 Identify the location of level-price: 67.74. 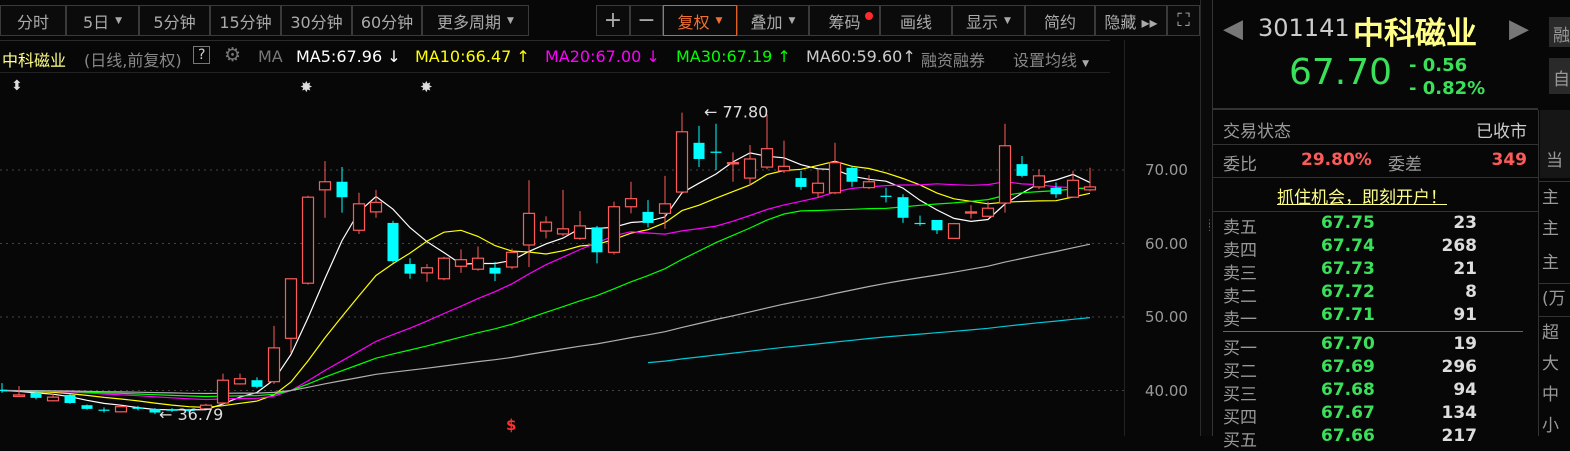
(1348, 246).